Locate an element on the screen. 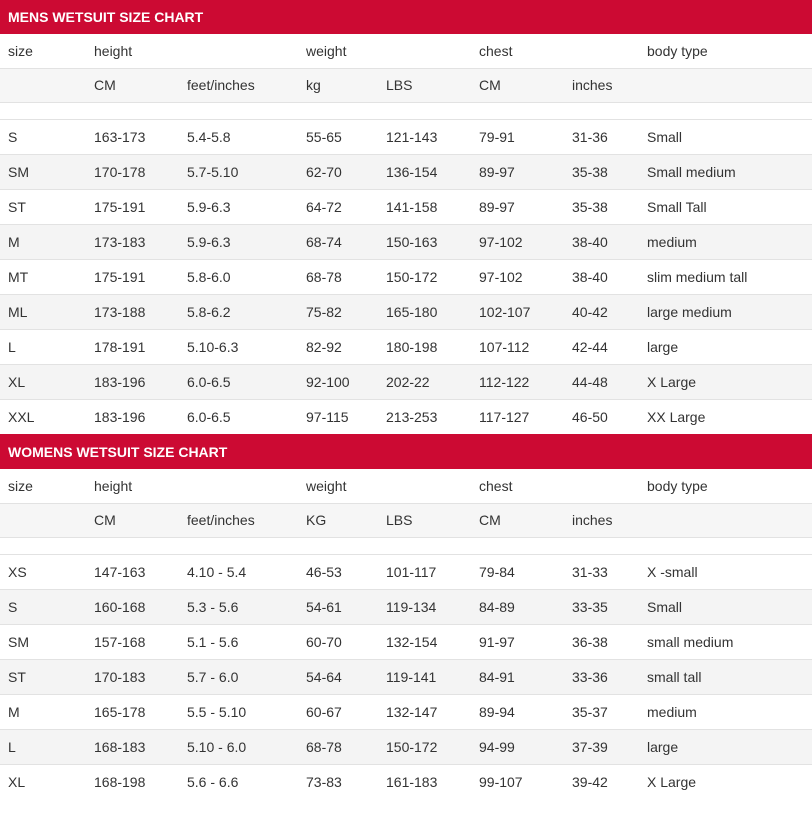  table-cell: 117-127 is located at coordinates (517, 416).